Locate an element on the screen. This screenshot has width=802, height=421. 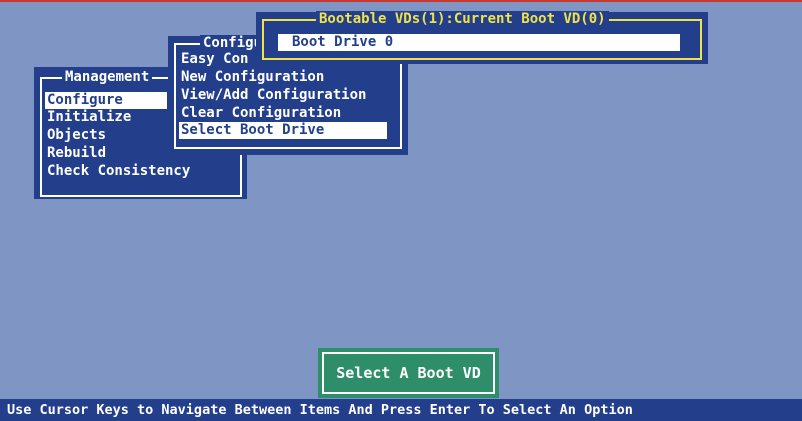
menu-item-check-consistency: Check Consistency is located at coordinates (117, 171).